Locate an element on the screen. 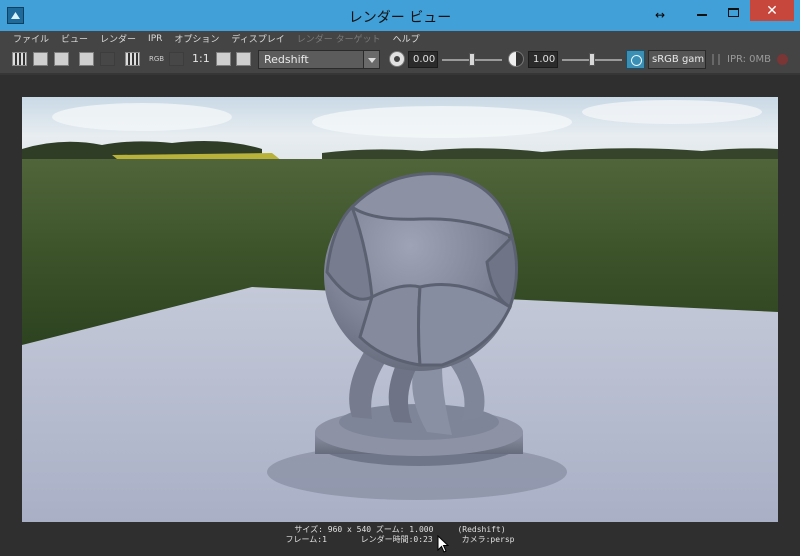 Image resolution: width=800 pixels, height=556 pixels. maximize-button is located at coordinates (733, 12).